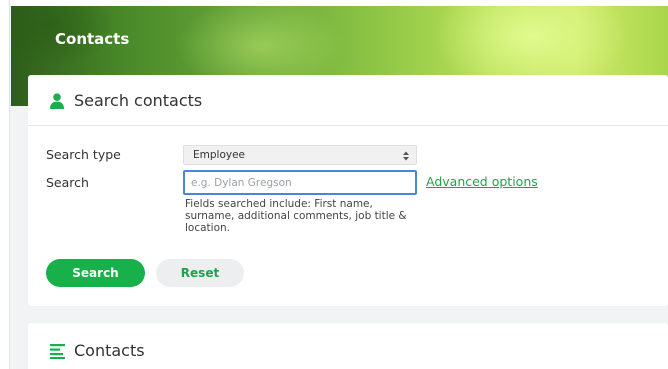  I want to click on help-text-line: Fields searched include: First name,, so click(279, 204).